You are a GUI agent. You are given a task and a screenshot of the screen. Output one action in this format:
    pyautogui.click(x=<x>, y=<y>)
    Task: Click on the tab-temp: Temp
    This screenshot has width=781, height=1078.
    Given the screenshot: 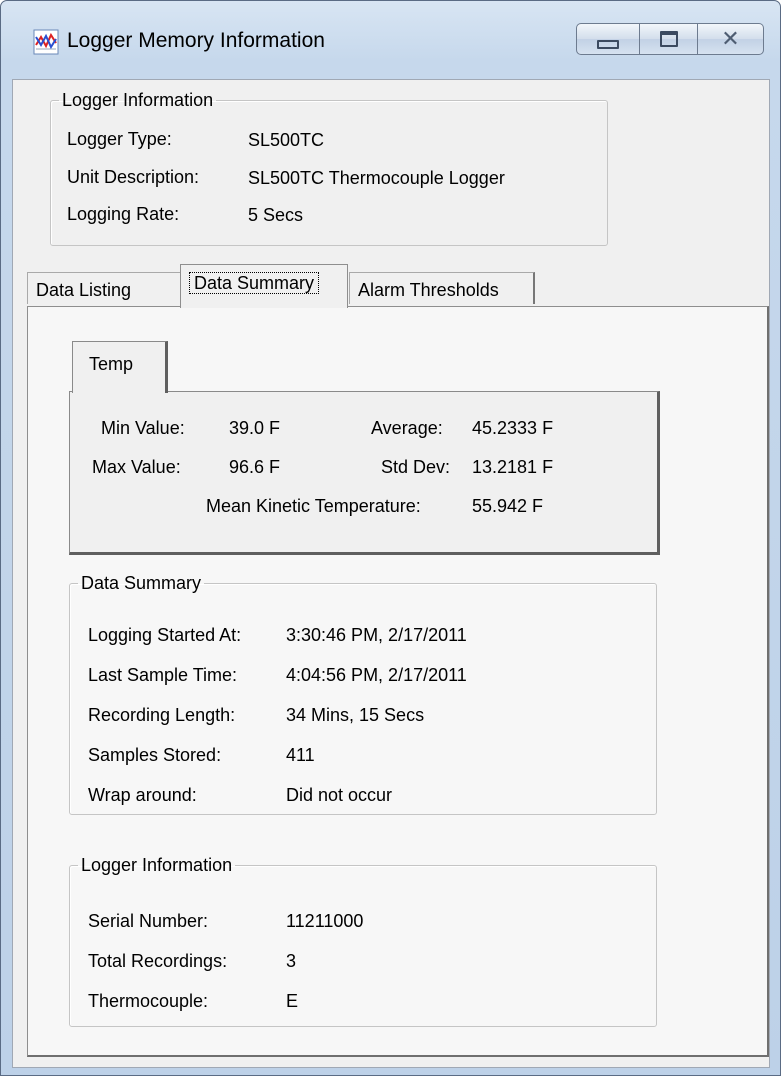 What is the action you would take?
    pyautogui.click(x=120, y=367)
    